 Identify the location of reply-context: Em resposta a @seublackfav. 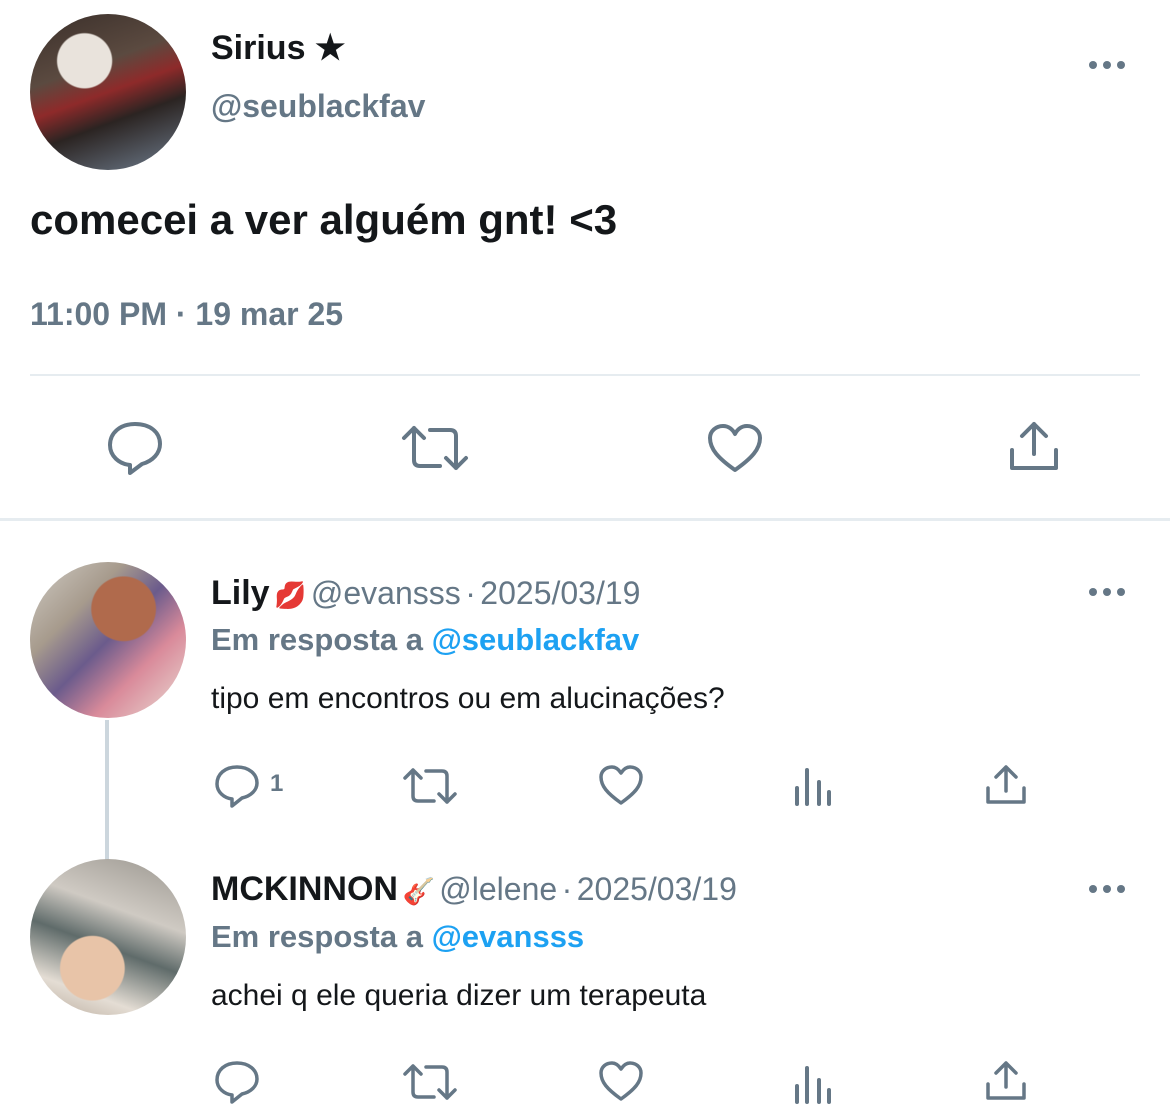
(425, 639).